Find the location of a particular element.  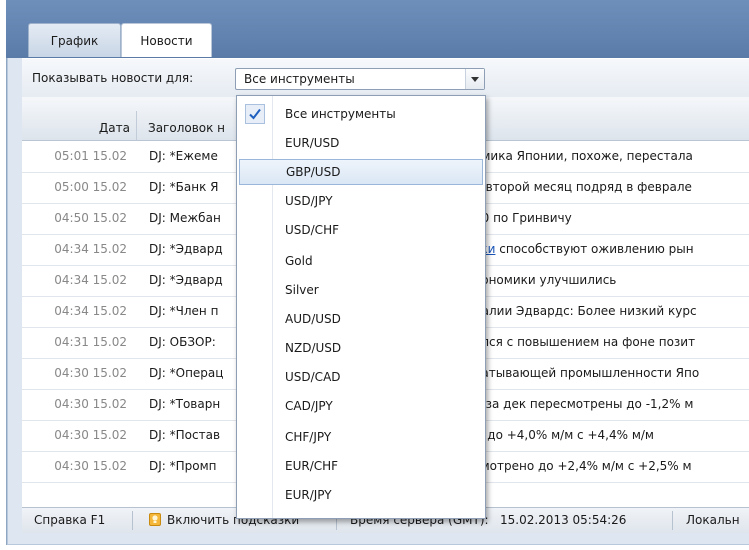

dropdown-option-label: EUR/USD is located at coordinates (312, 143).